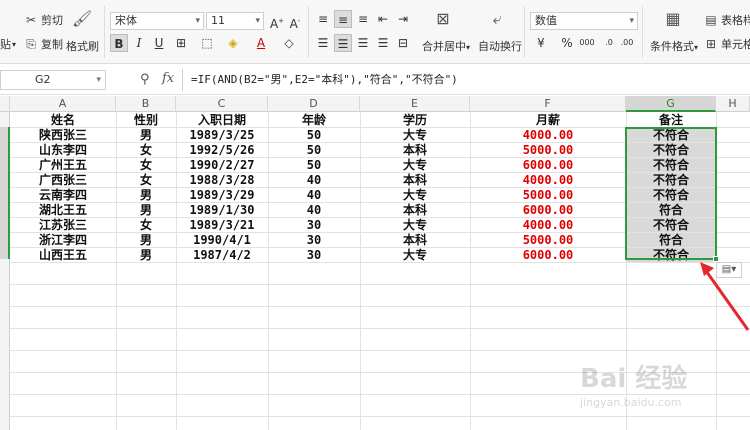 This screenshot has height=430, width=750. Describe the element at coordinates (146, 104) in the screenshot. I see `column-header-b: B` at that location.